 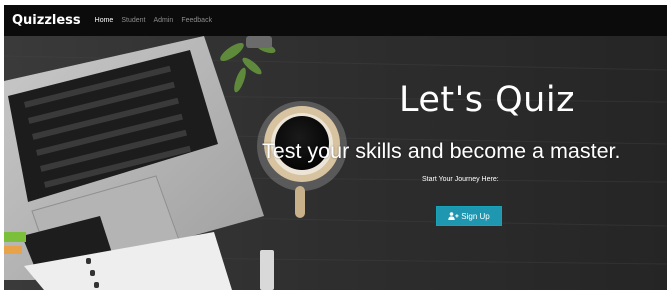 I want to click on nav-link-feedback: Feedback, so click(x=196, y=20).